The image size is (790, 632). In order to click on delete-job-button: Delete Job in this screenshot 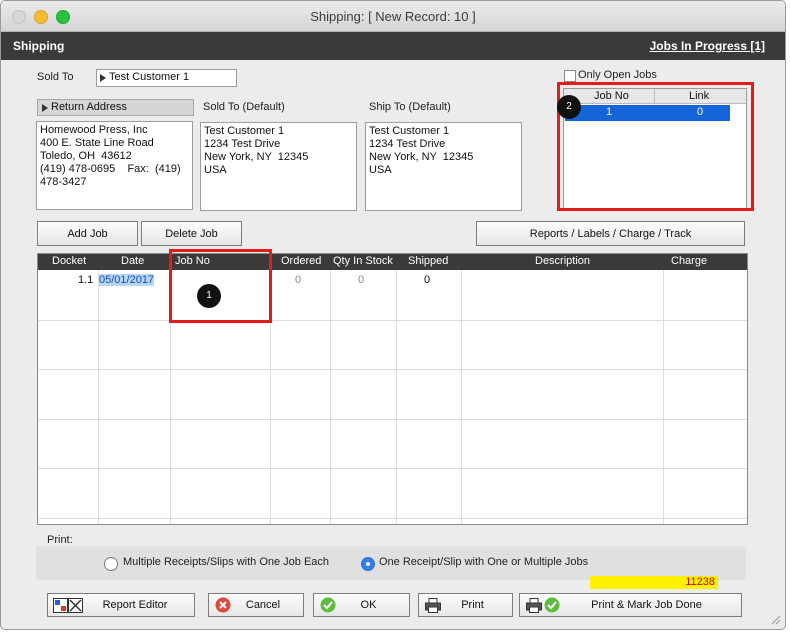, I will do `click(191, 233)`.